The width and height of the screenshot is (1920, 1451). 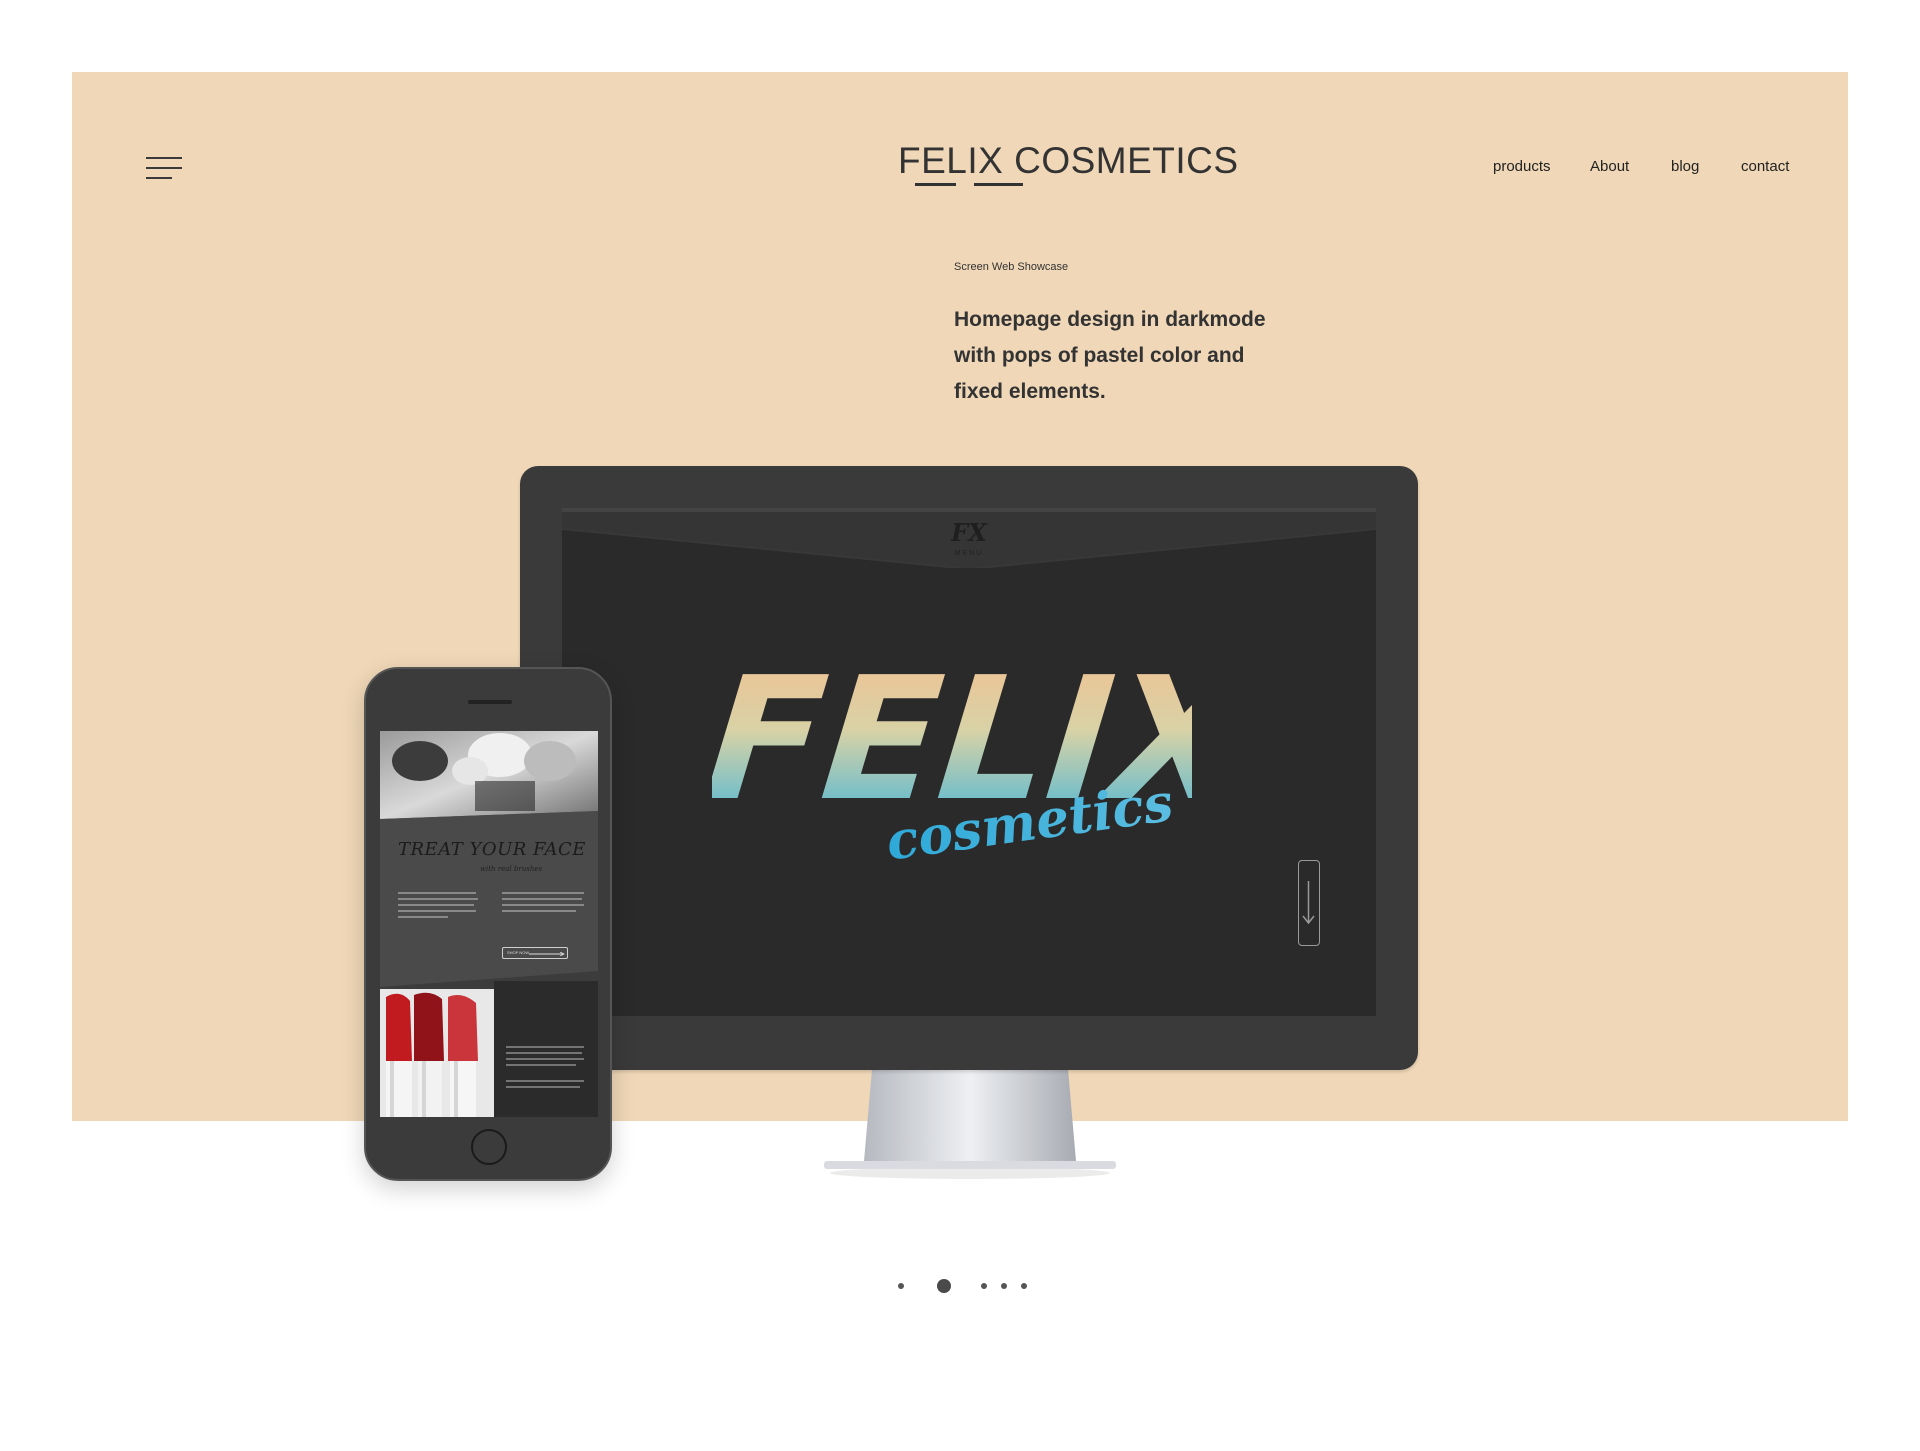 I want to click on brushes-image, so click(x=489, y=775).